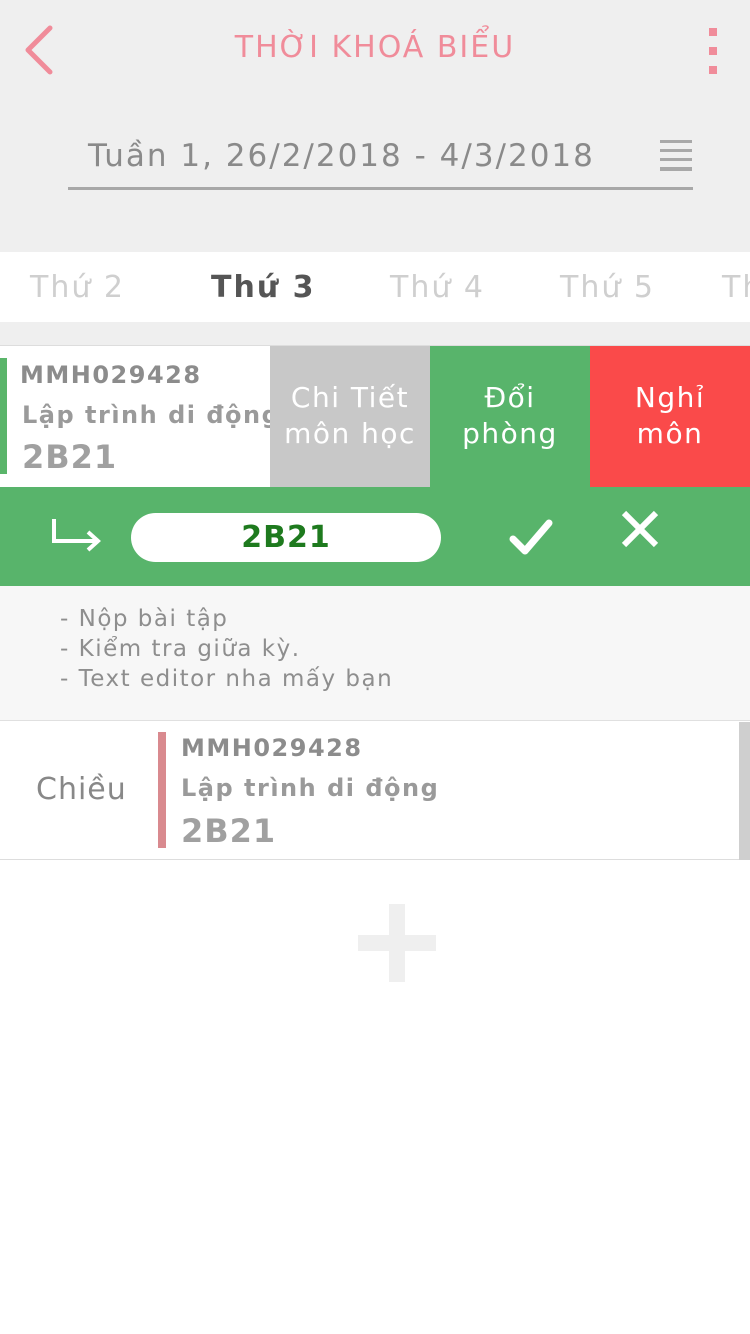  What do you see at coordinates (744, 791) in the screenshot?
I see `swipe-handle` at bounding box center [744, 791].